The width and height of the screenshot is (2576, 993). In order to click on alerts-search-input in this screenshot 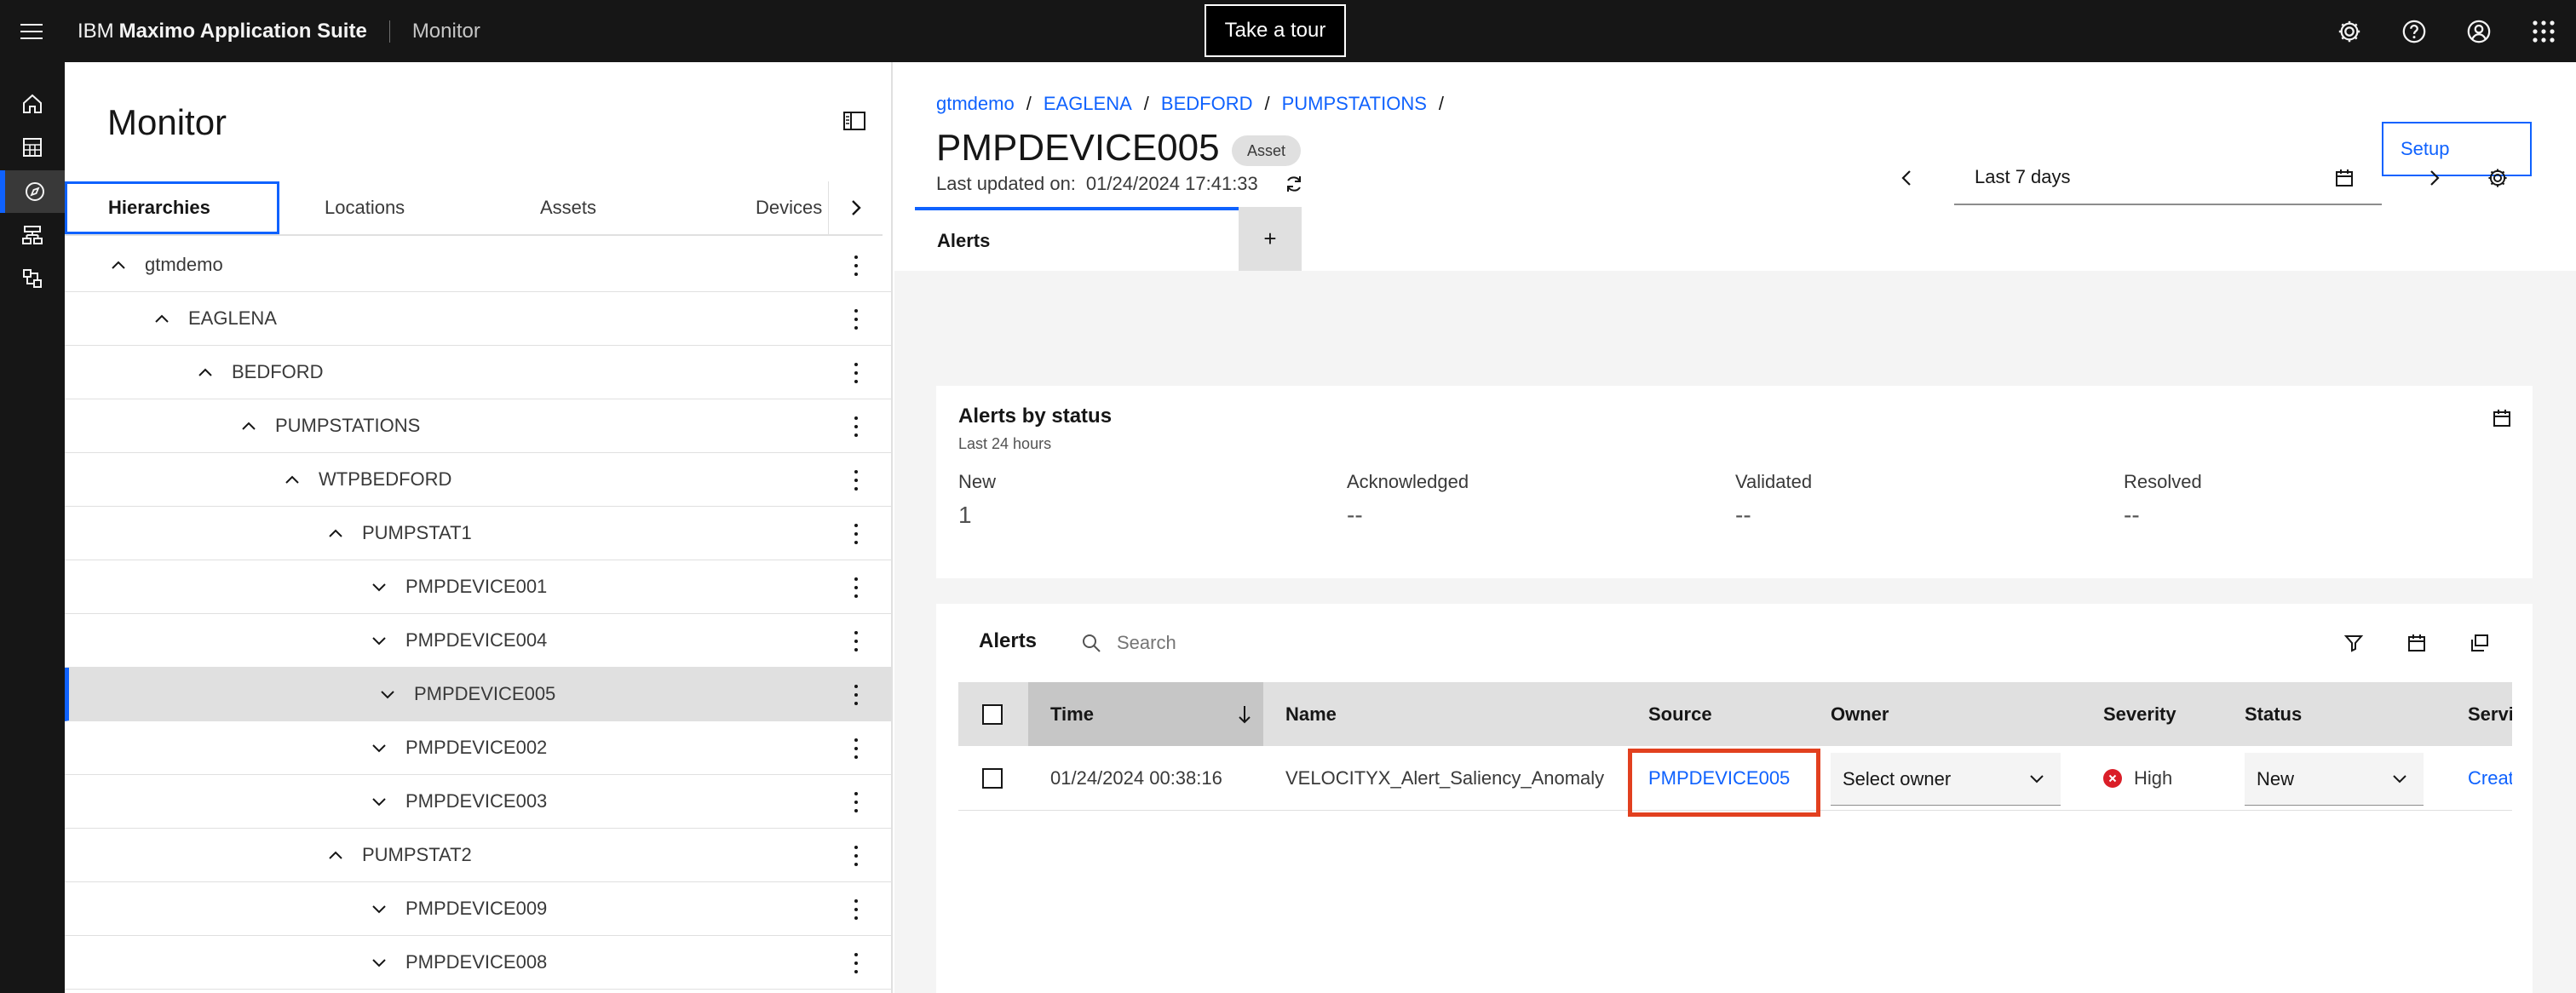, I will do `click(1373, 643)`.